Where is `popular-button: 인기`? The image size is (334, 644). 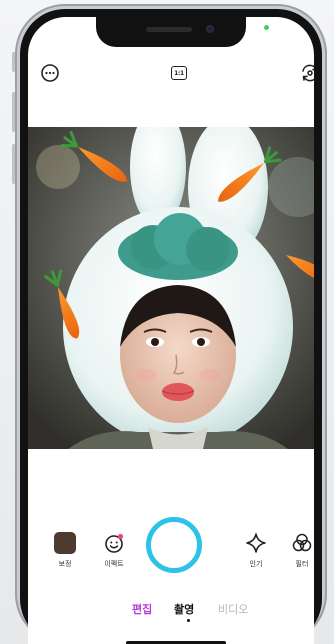
popular-button: 인기 is located at coordinates (256, 550).